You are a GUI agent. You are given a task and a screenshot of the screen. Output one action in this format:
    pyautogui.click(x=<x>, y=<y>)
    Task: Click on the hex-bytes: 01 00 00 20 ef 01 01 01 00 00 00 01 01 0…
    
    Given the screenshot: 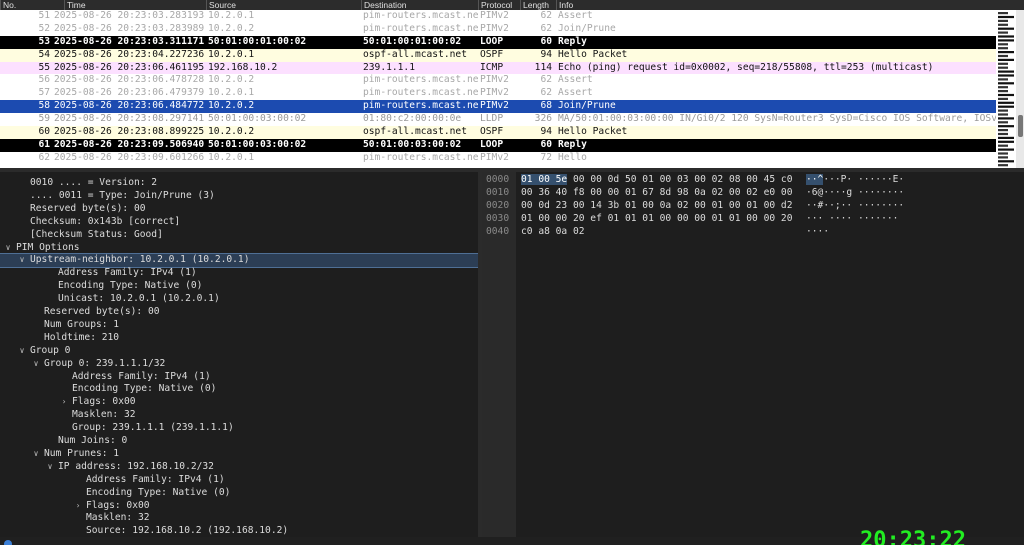 What is the action you would take?
    pyautogui.click(x=656, y=219)
    